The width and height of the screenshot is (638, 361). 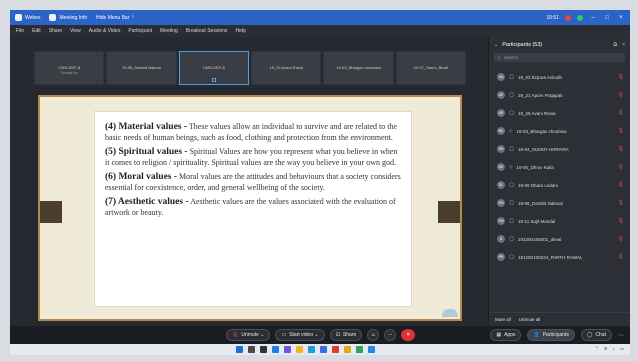 What do you see at coordinates (311, 349) in the screenshot?
I see `edge-icon` at bounding box center [311, 349].